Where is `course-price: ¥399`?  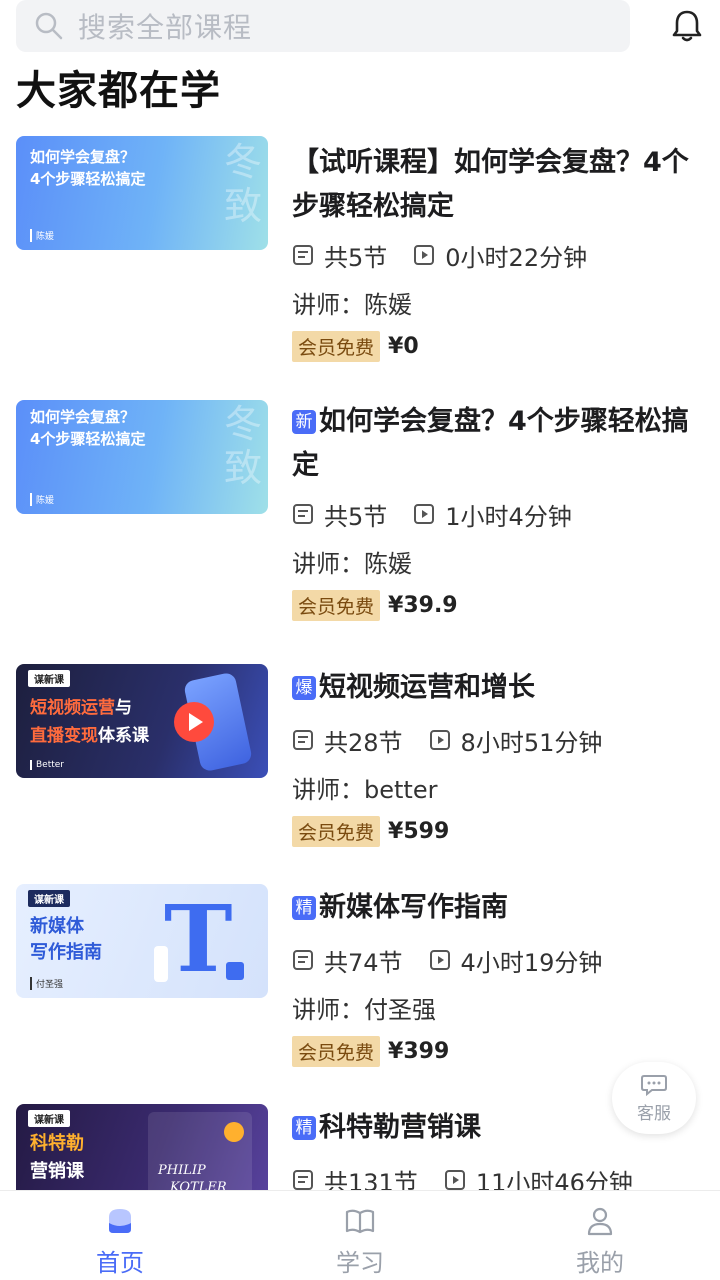
course-price: ¥399 is located at coordinates (419, 1051).